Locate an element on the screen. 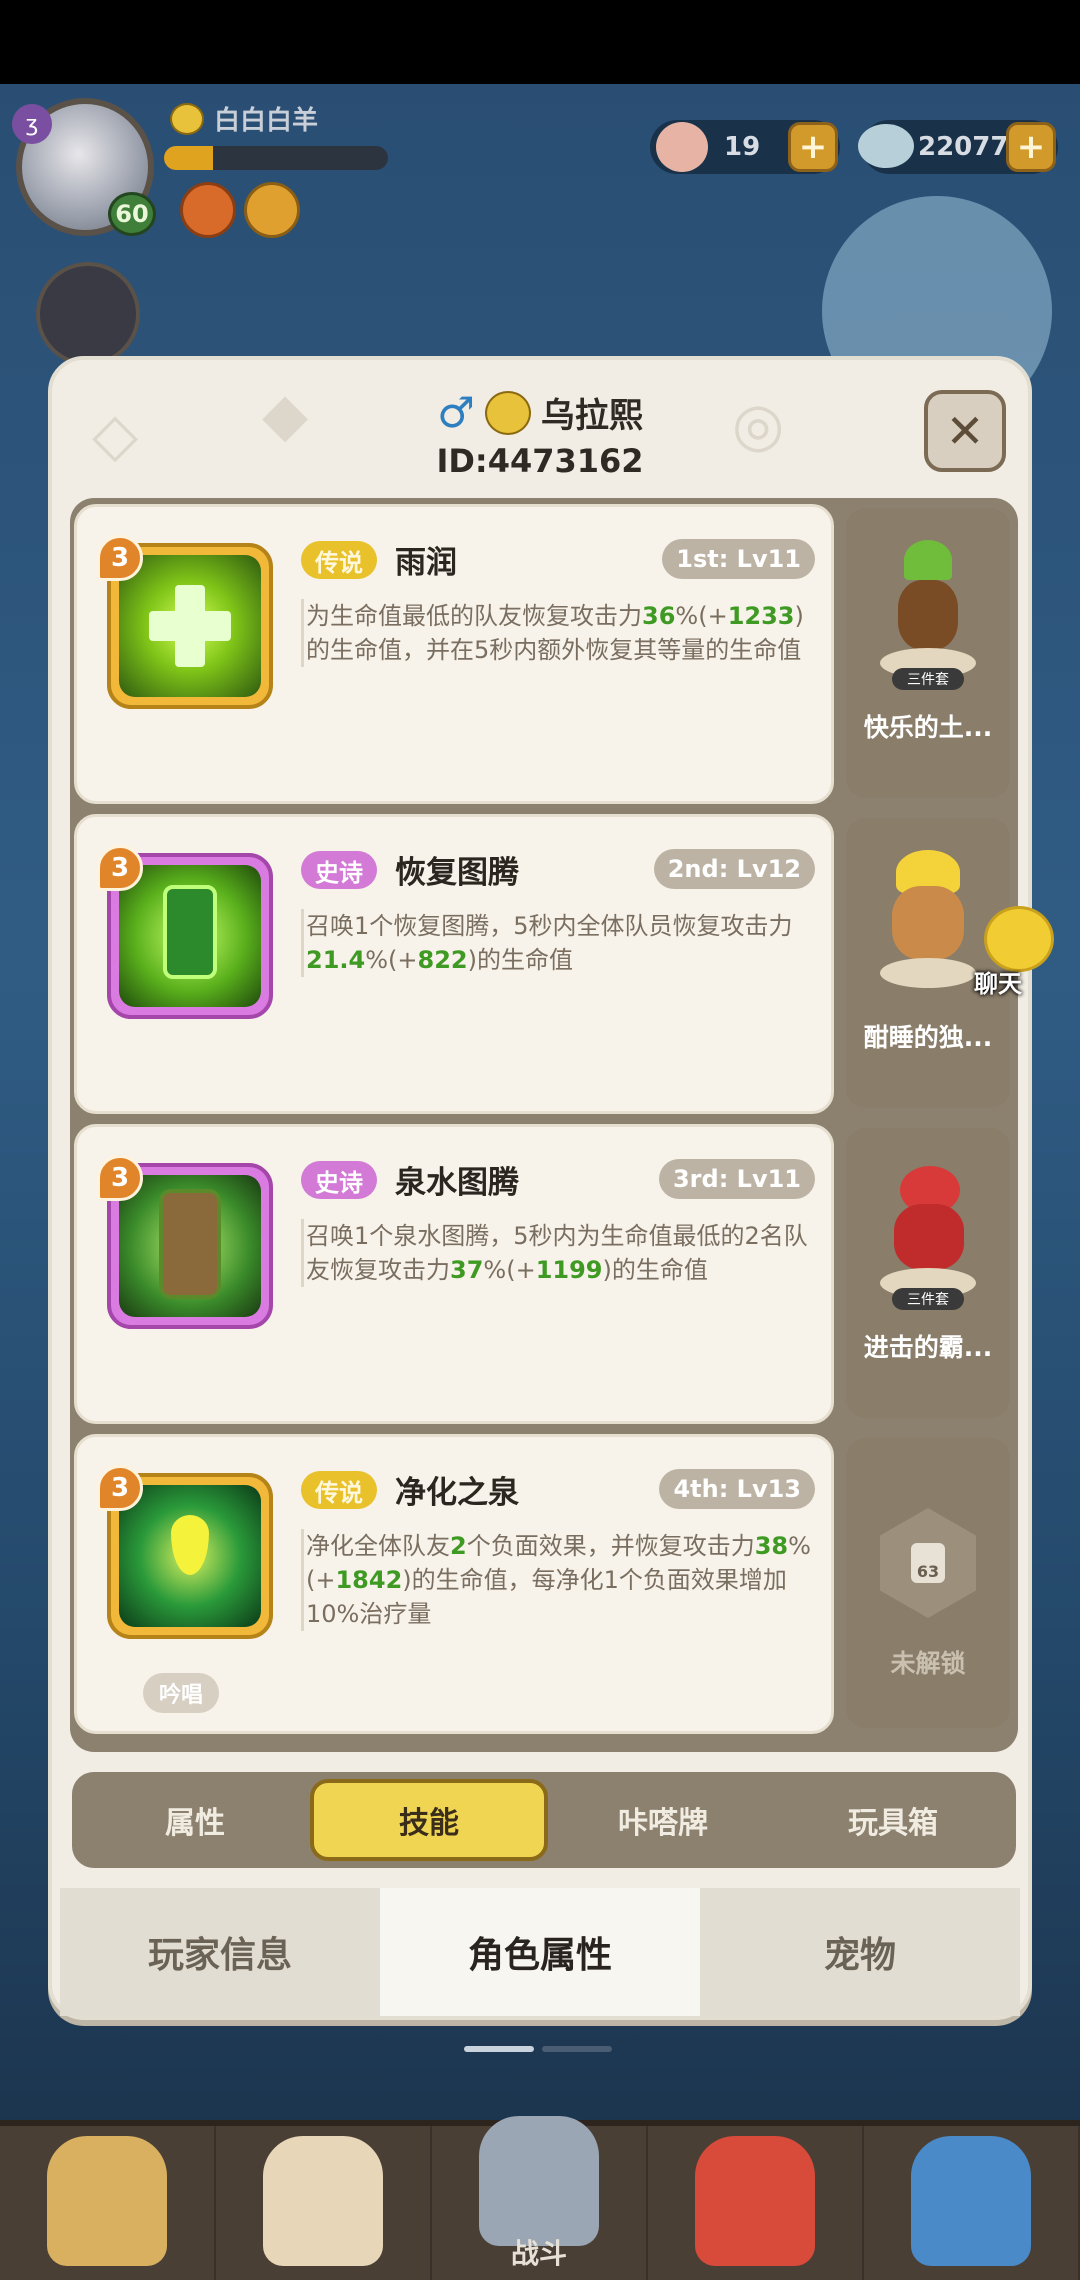 The image size is (1080, 2280). status-bar is located at coordinates (540, 42).